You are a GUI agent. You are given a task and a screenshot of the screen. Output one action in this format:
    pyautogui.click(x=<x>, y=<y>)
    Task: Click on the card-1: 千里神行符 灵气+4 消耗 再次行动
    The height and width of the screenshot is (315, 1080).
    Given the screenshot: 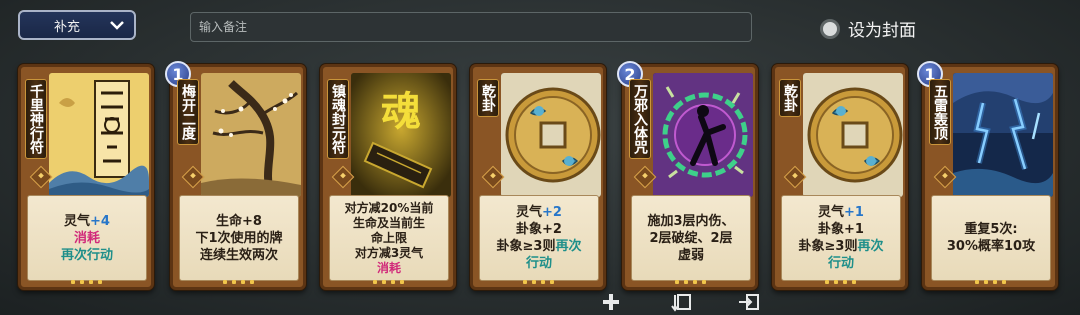 What is the action you would take?
    pyautogui.click(x=86, y=177)
    